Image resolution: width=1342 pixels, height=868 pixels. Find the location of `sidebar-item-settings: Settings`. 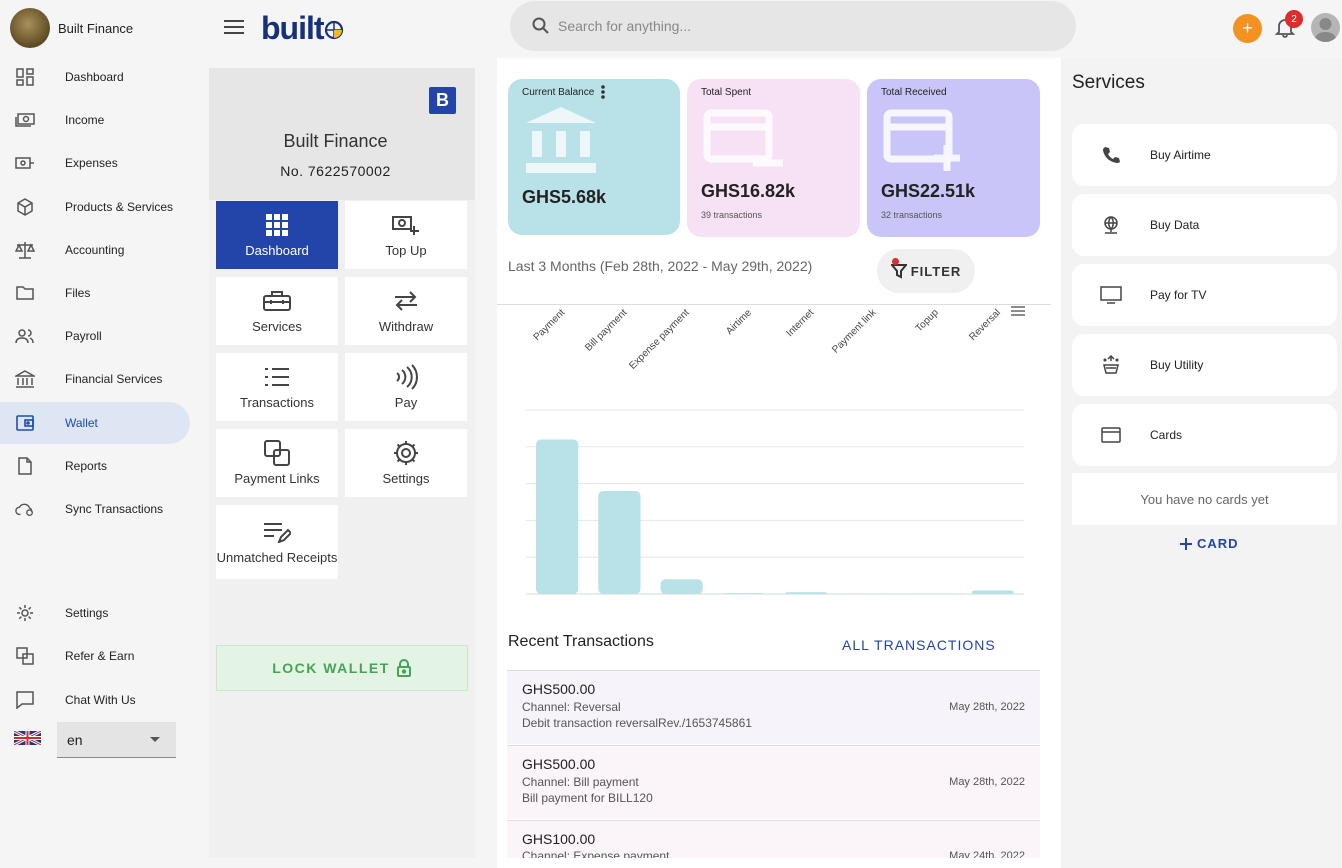

sidebar-item-settings: Settings is located at coordinates (95, 613).